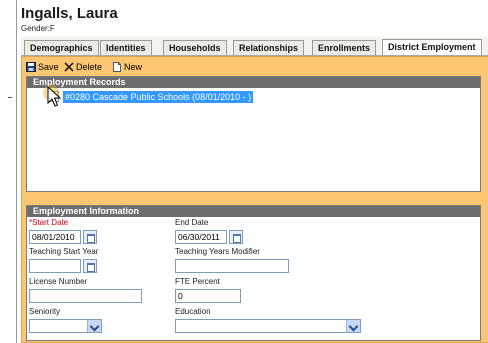 Image resolution: width=488 pixels, height=343 pixels. What do you see at coordinates (268, 326) in the screenshot?
I see `education-select` at bounding box center [268, 326].